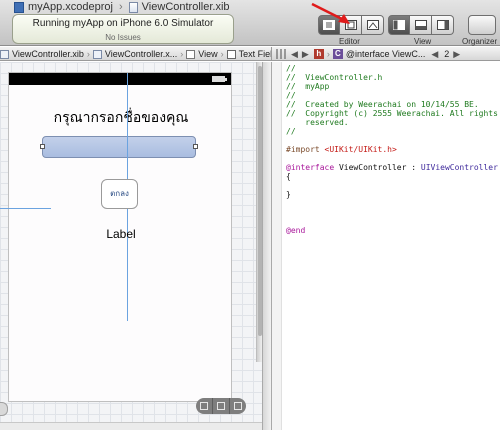  What do you see at coordinates (393, 122) in the screenshot?
I see `code-line: reserved.` at bounding box center [393, 122].